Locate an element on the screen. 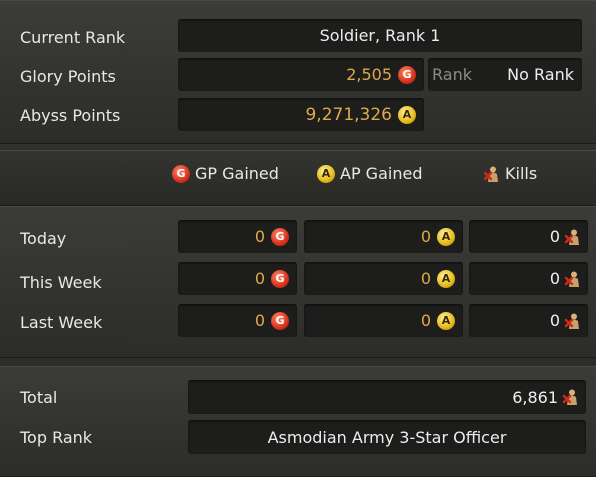  gp-gained-label: GP Gained is located at coordinates (237, 173).